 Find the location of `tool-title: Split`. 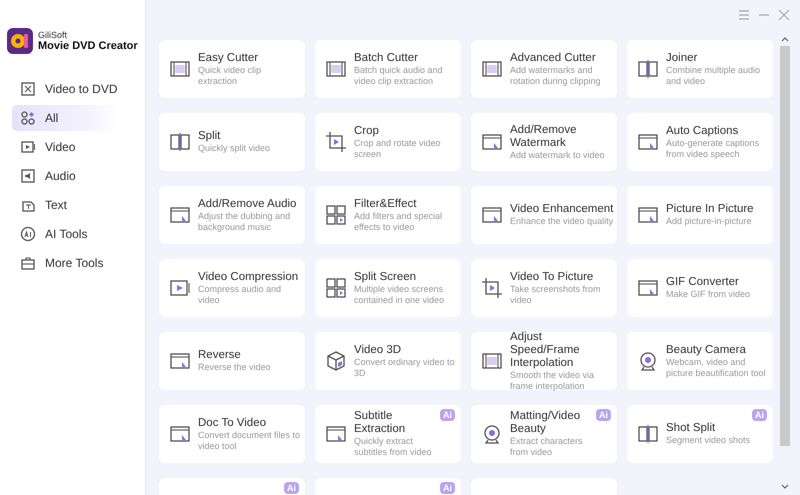

tool-title: Split is located at coordinates (209, 136).